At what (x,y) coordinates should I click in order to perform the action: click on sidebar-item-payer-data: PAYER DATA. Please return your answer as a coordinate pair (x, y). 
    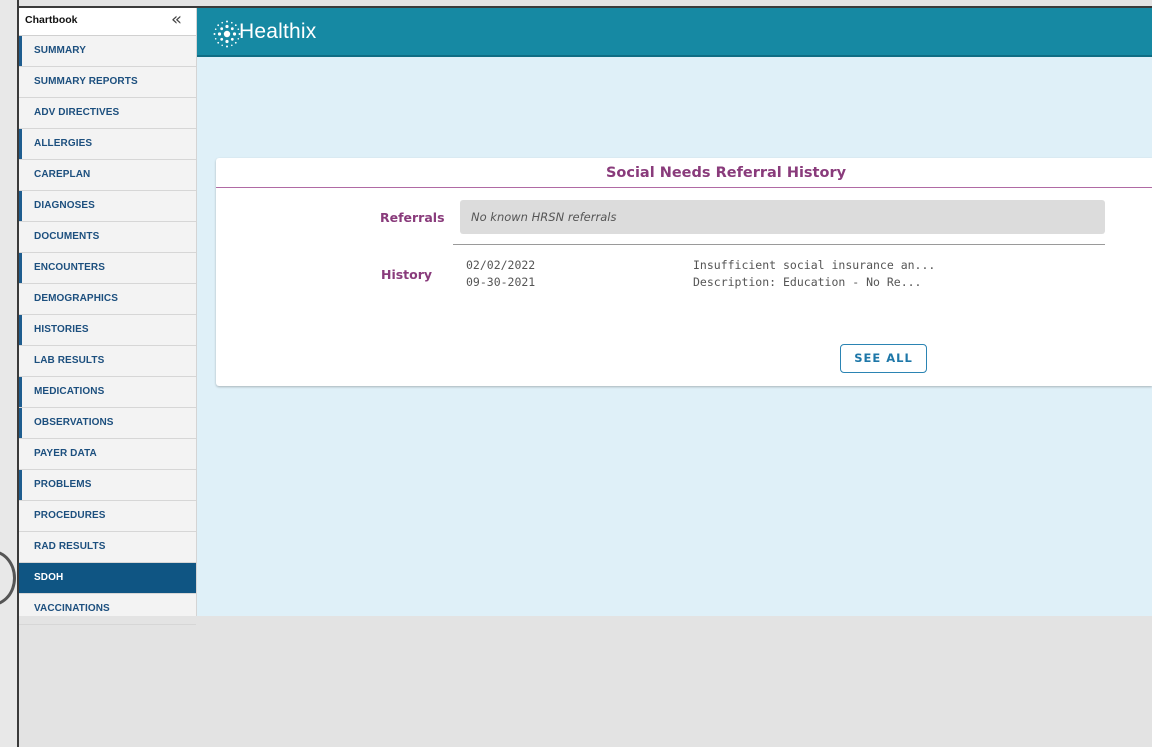
    Looking at the image, I should click on (107, 454).